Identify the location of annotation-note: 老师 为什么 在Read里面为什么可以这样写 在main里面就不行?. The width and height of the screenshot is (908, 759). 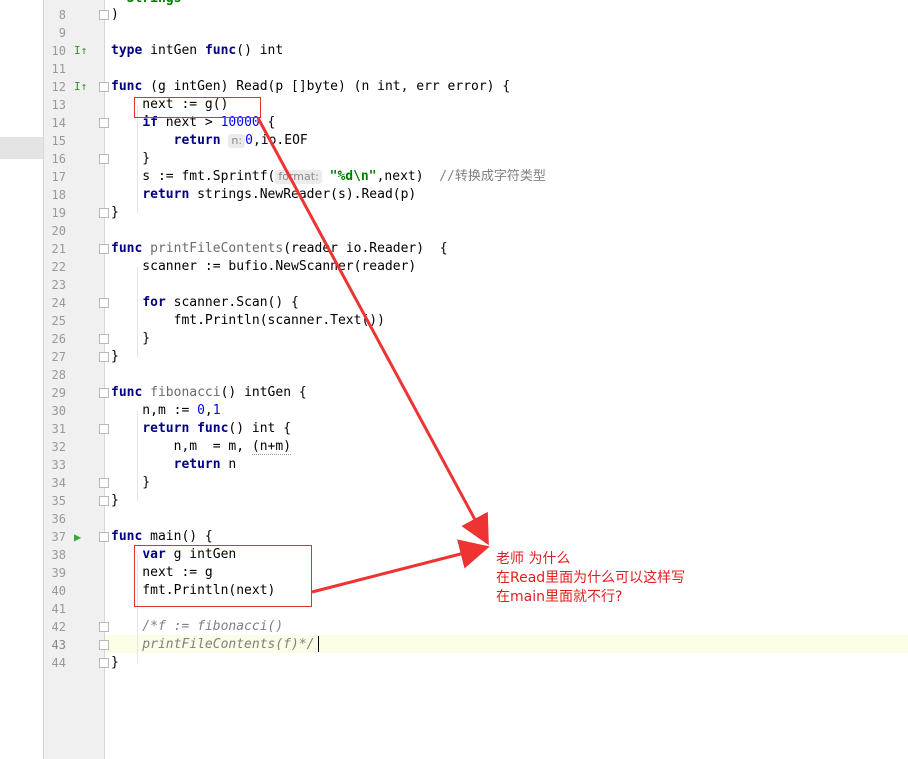
(590, 578).